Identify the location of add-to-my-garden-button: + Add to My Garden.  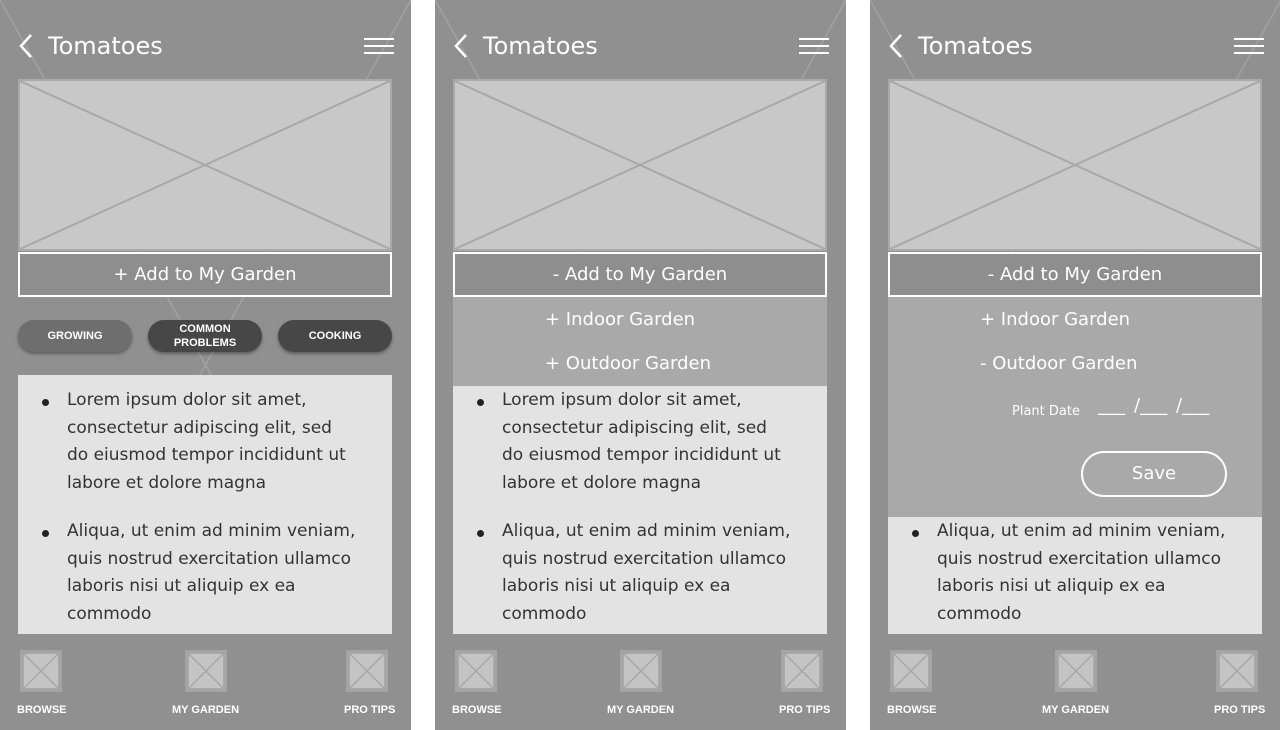
(205, 274).